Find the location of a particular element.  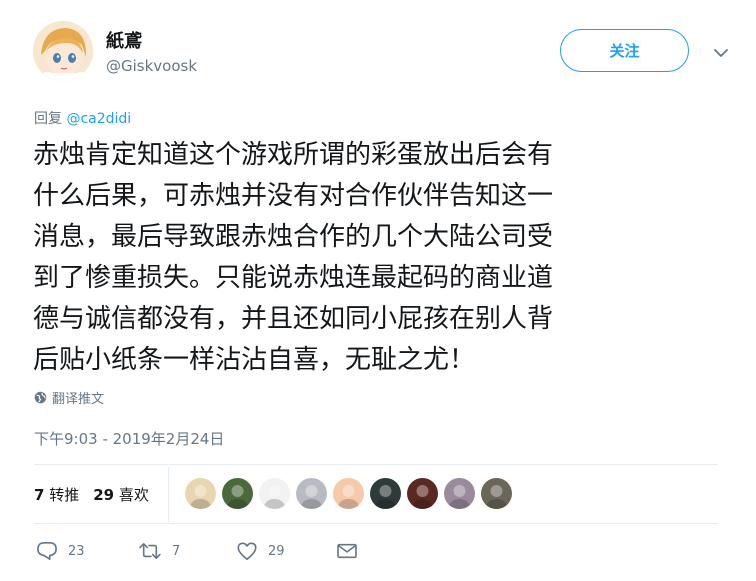

retweets-stat: 7 转推 is located at coordinates (56, 494).